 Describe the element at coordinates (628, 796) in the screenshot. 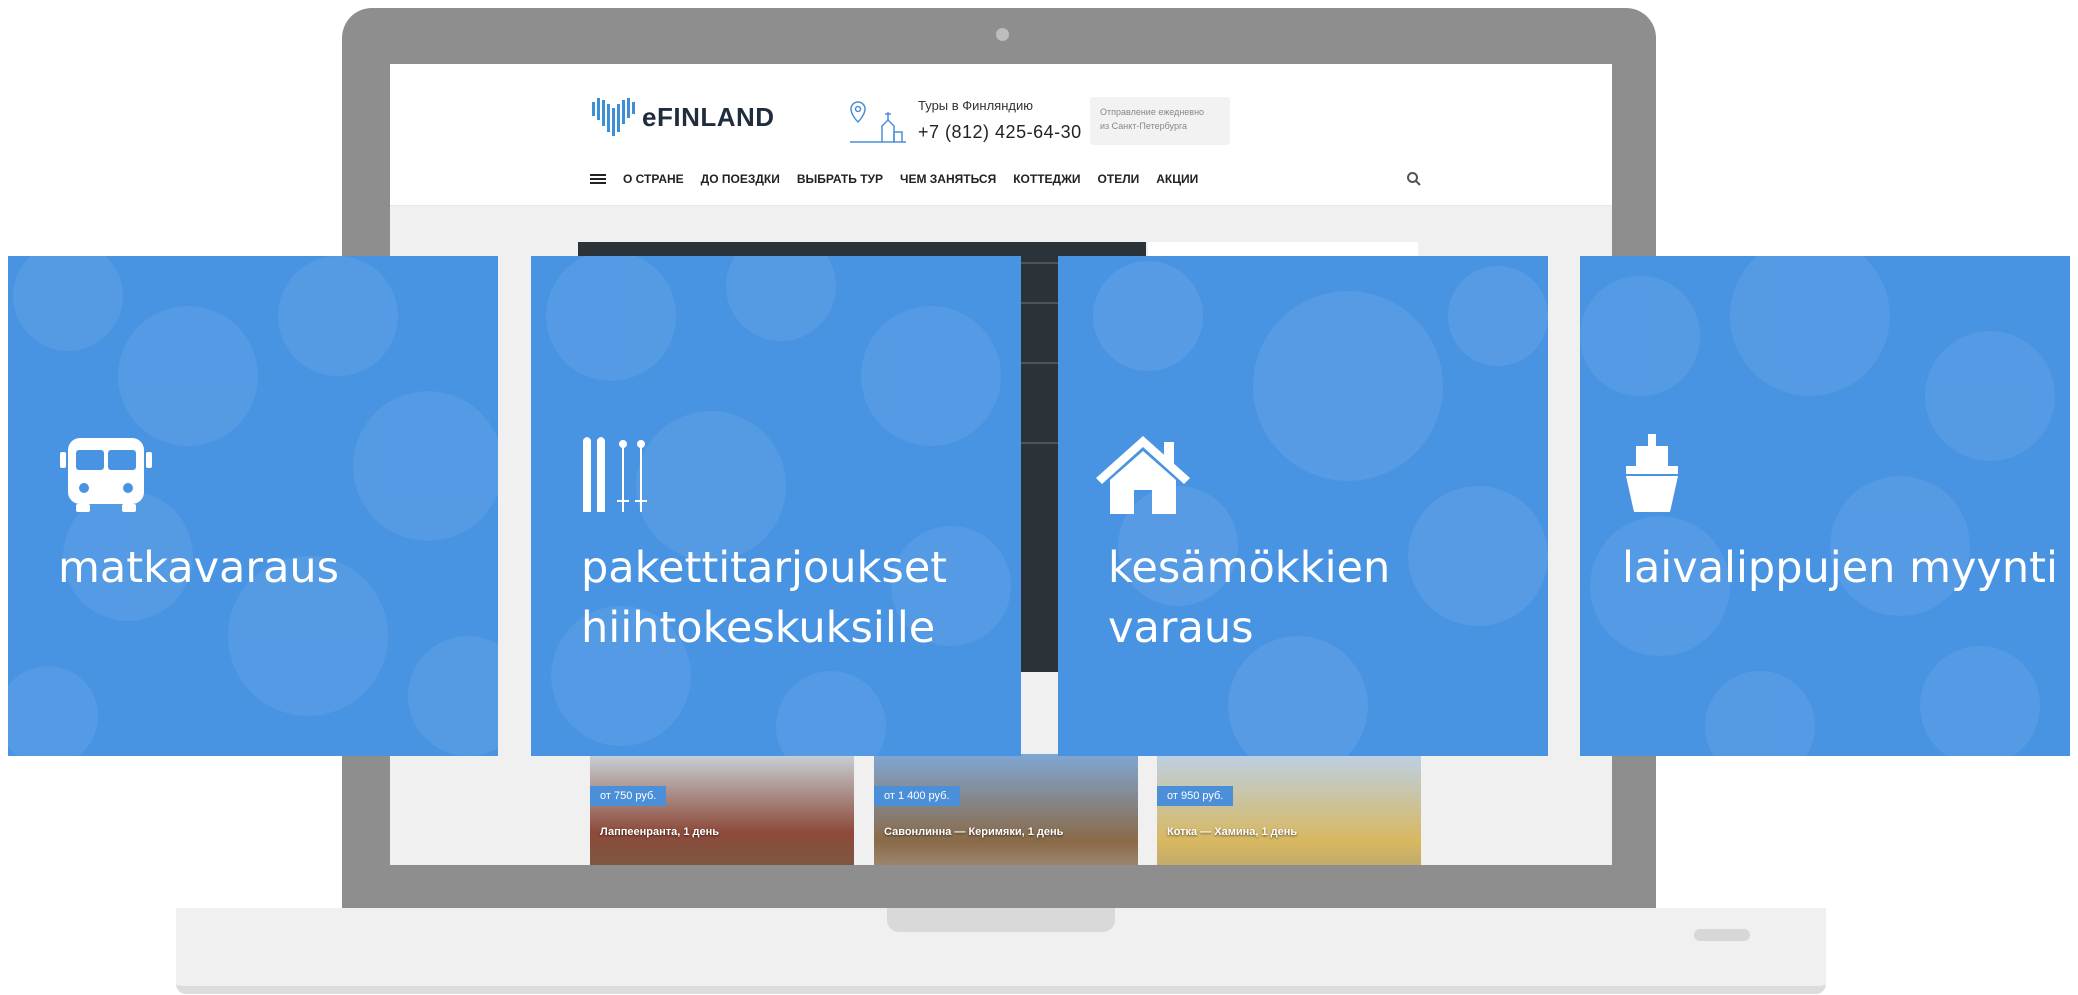

I see `price-badge: от 750 руб.` at that location.